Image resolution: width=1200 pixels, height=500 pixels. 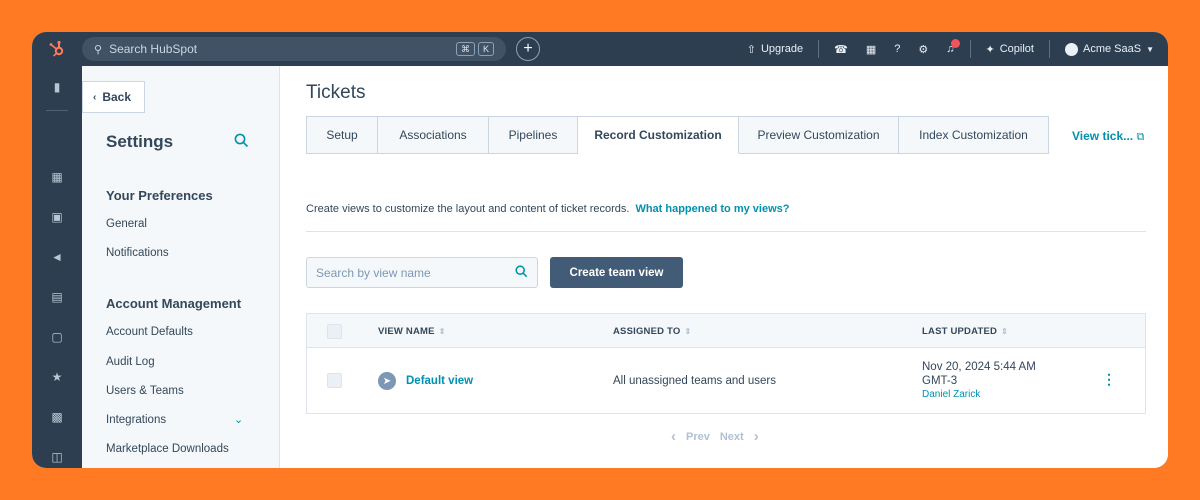 What do you see at coordinates (334, 331) in the screenshot?
I see `select-all-checkbox` at bounding box center [334, 331].